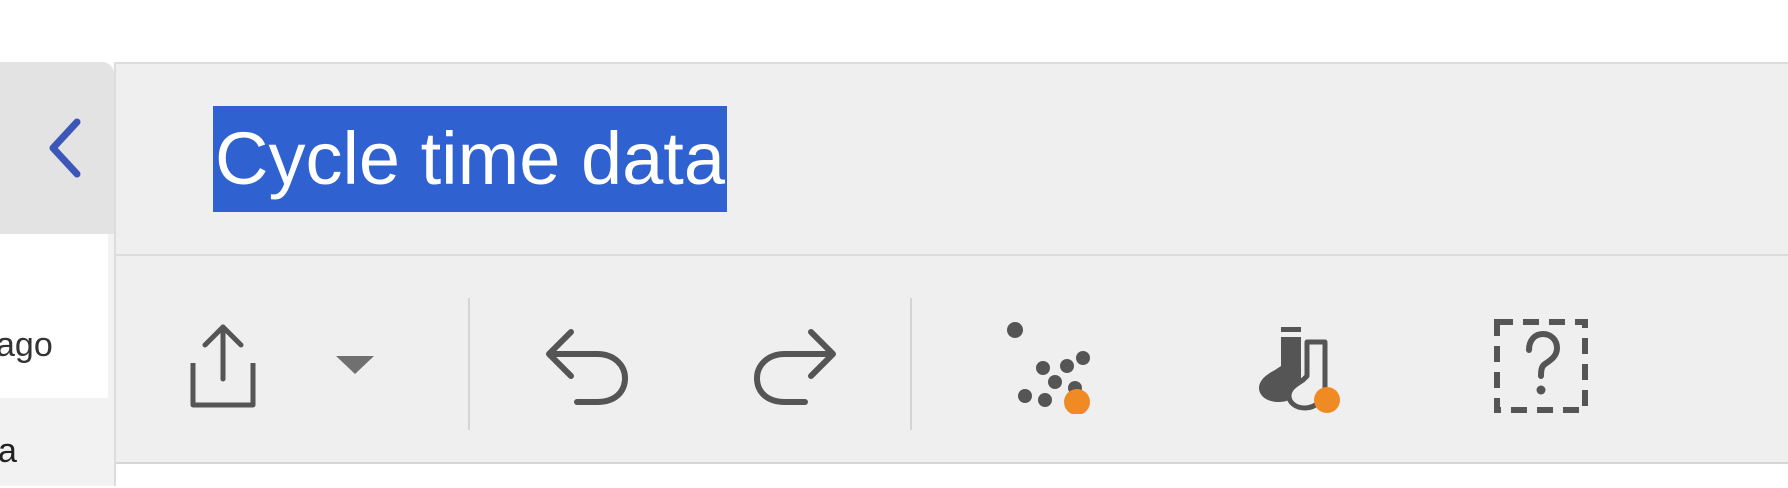 The width and height of the screenshot is (1788, 488). What do you see at coordinates (469, 364) in the screenshot?
I see `toolbar-separator` at bounding box center [469, 364].